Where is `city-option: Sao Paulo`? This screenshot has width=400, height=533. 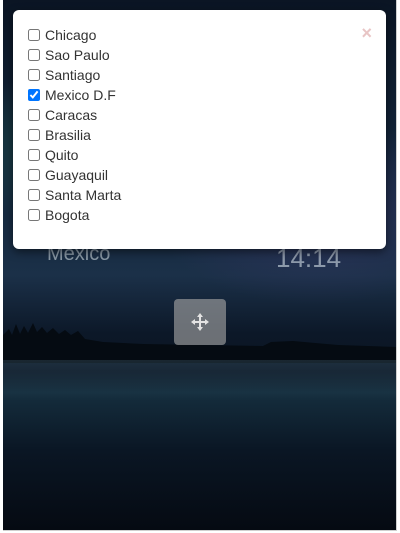
city-option: Sao Paulo is located at coordinates (74, 55).